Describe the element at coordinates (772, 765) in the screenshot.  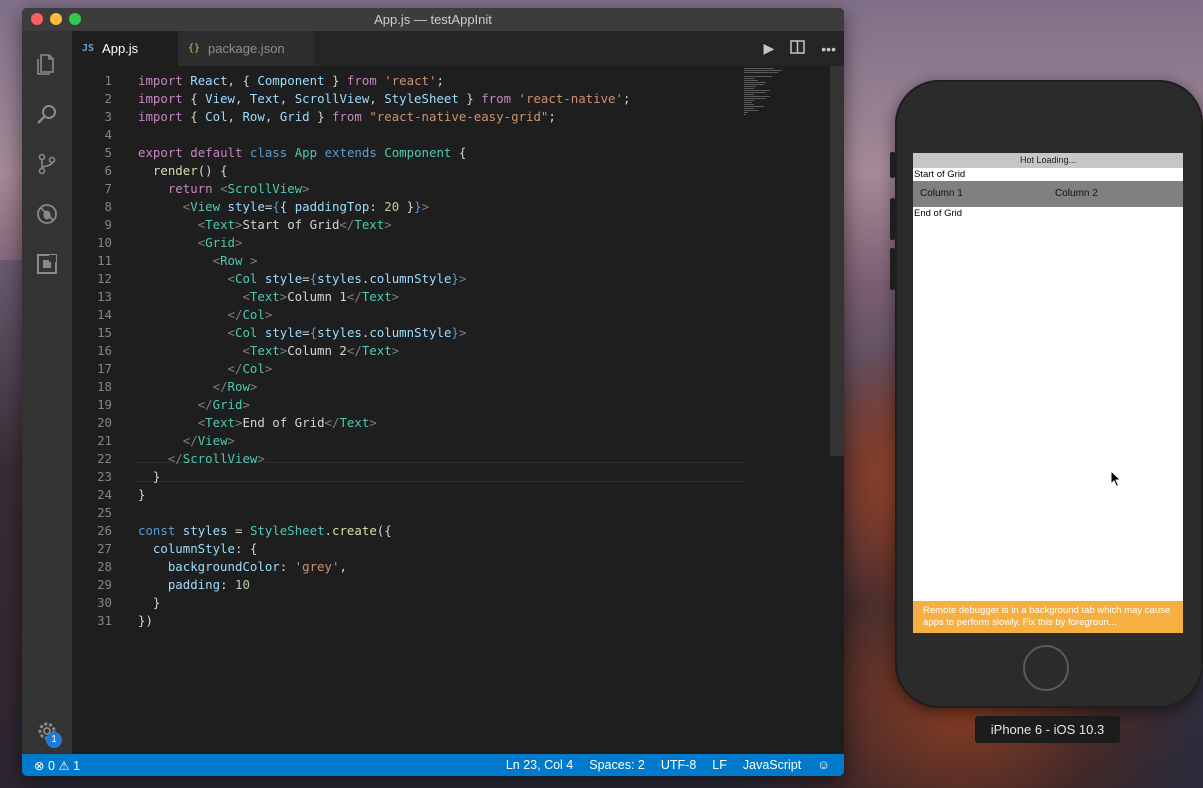
I see `language-mode: JavaScript` at that location.